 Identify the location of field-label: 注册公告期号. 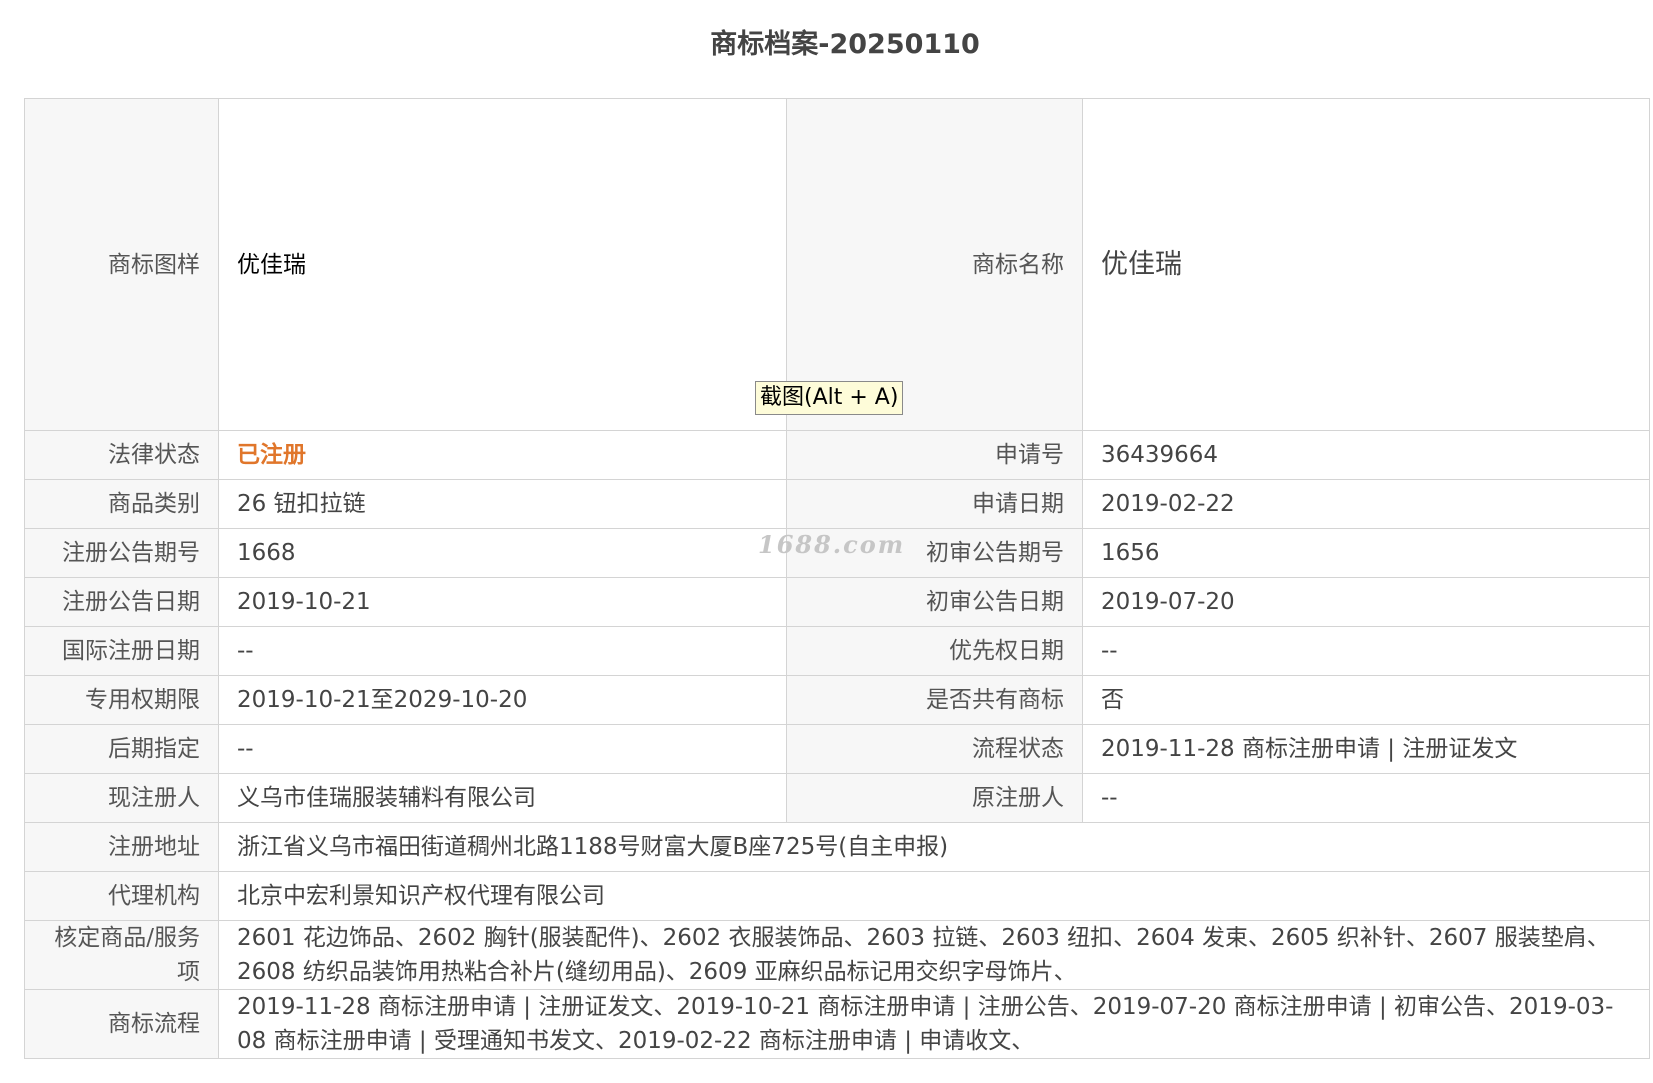
(121, 553).